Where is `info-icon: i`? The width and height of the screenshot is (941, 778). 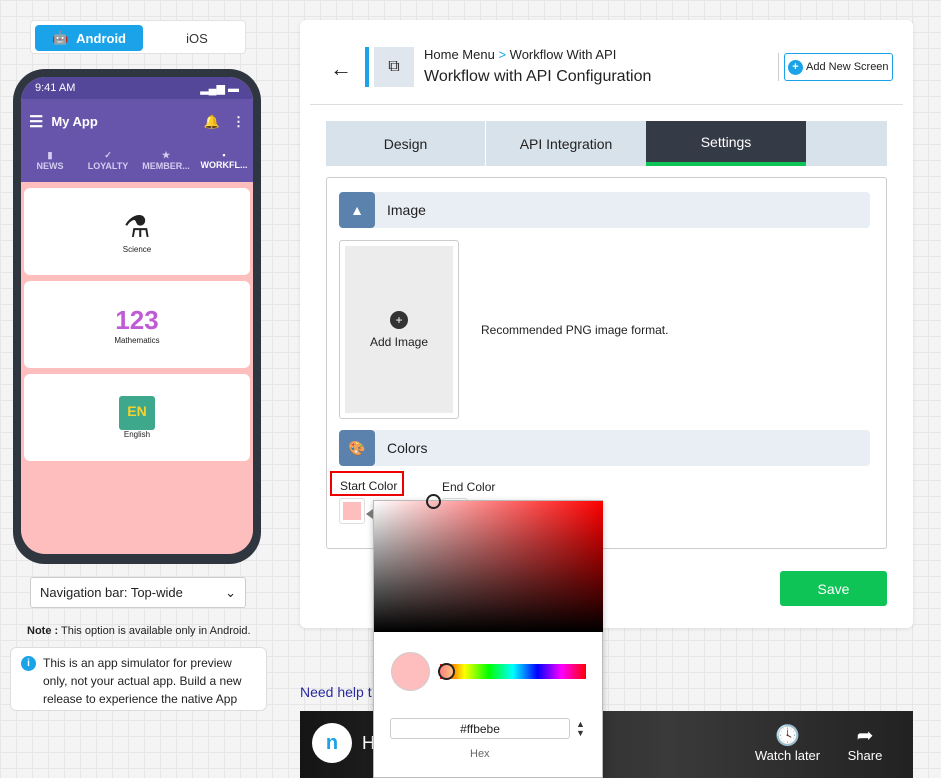
info-icon: i is located at coordinates (28, 663).